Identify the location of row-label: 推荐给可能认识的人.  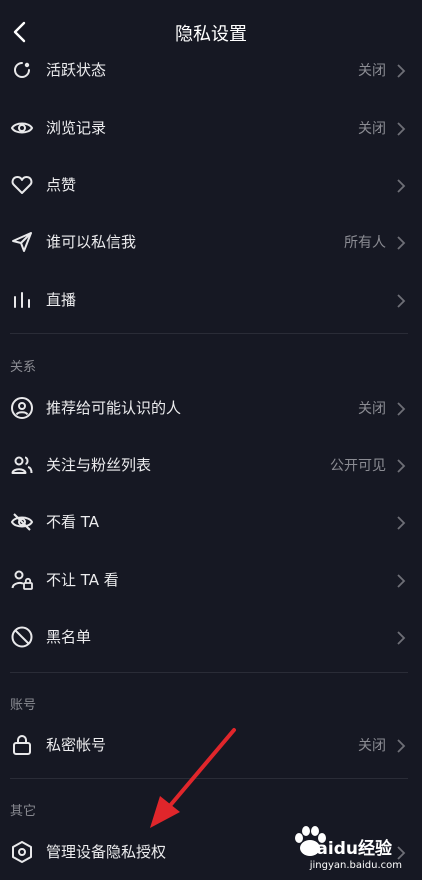
(114, 408).